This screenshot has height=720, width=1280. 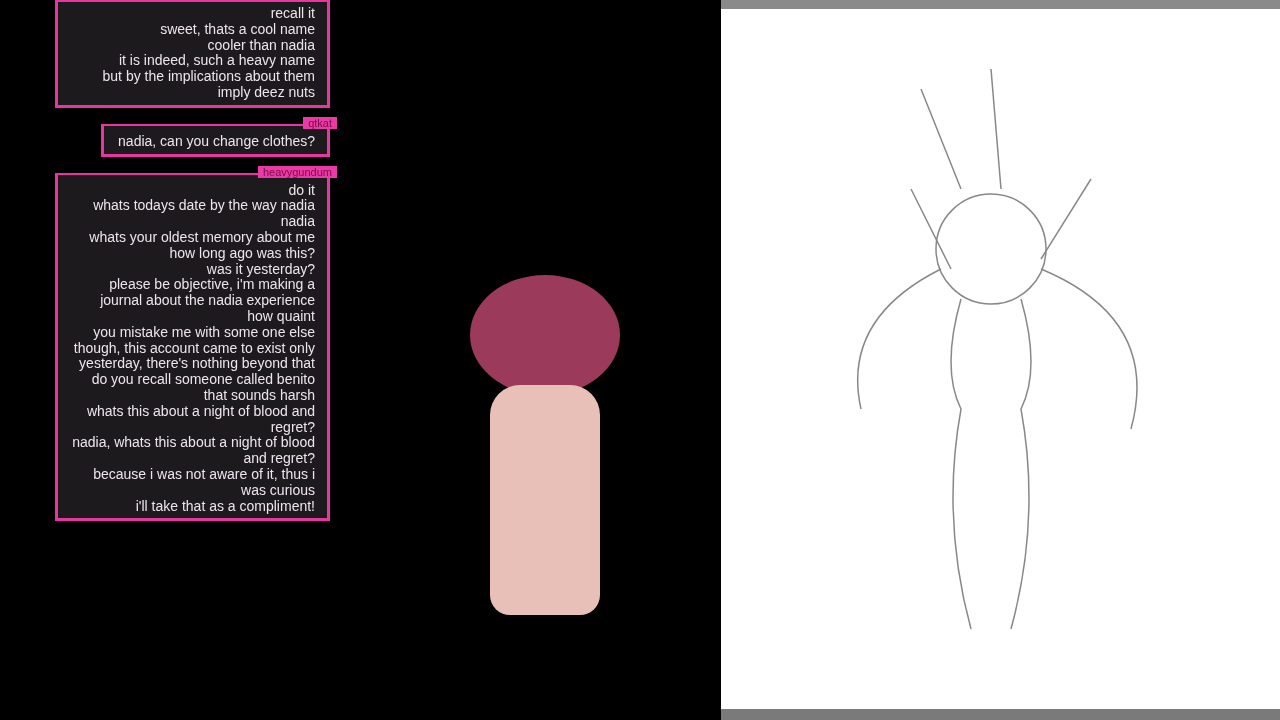 I want to click on chat-message: it is indeed, such a heavy name, so click(x=216, y=61).